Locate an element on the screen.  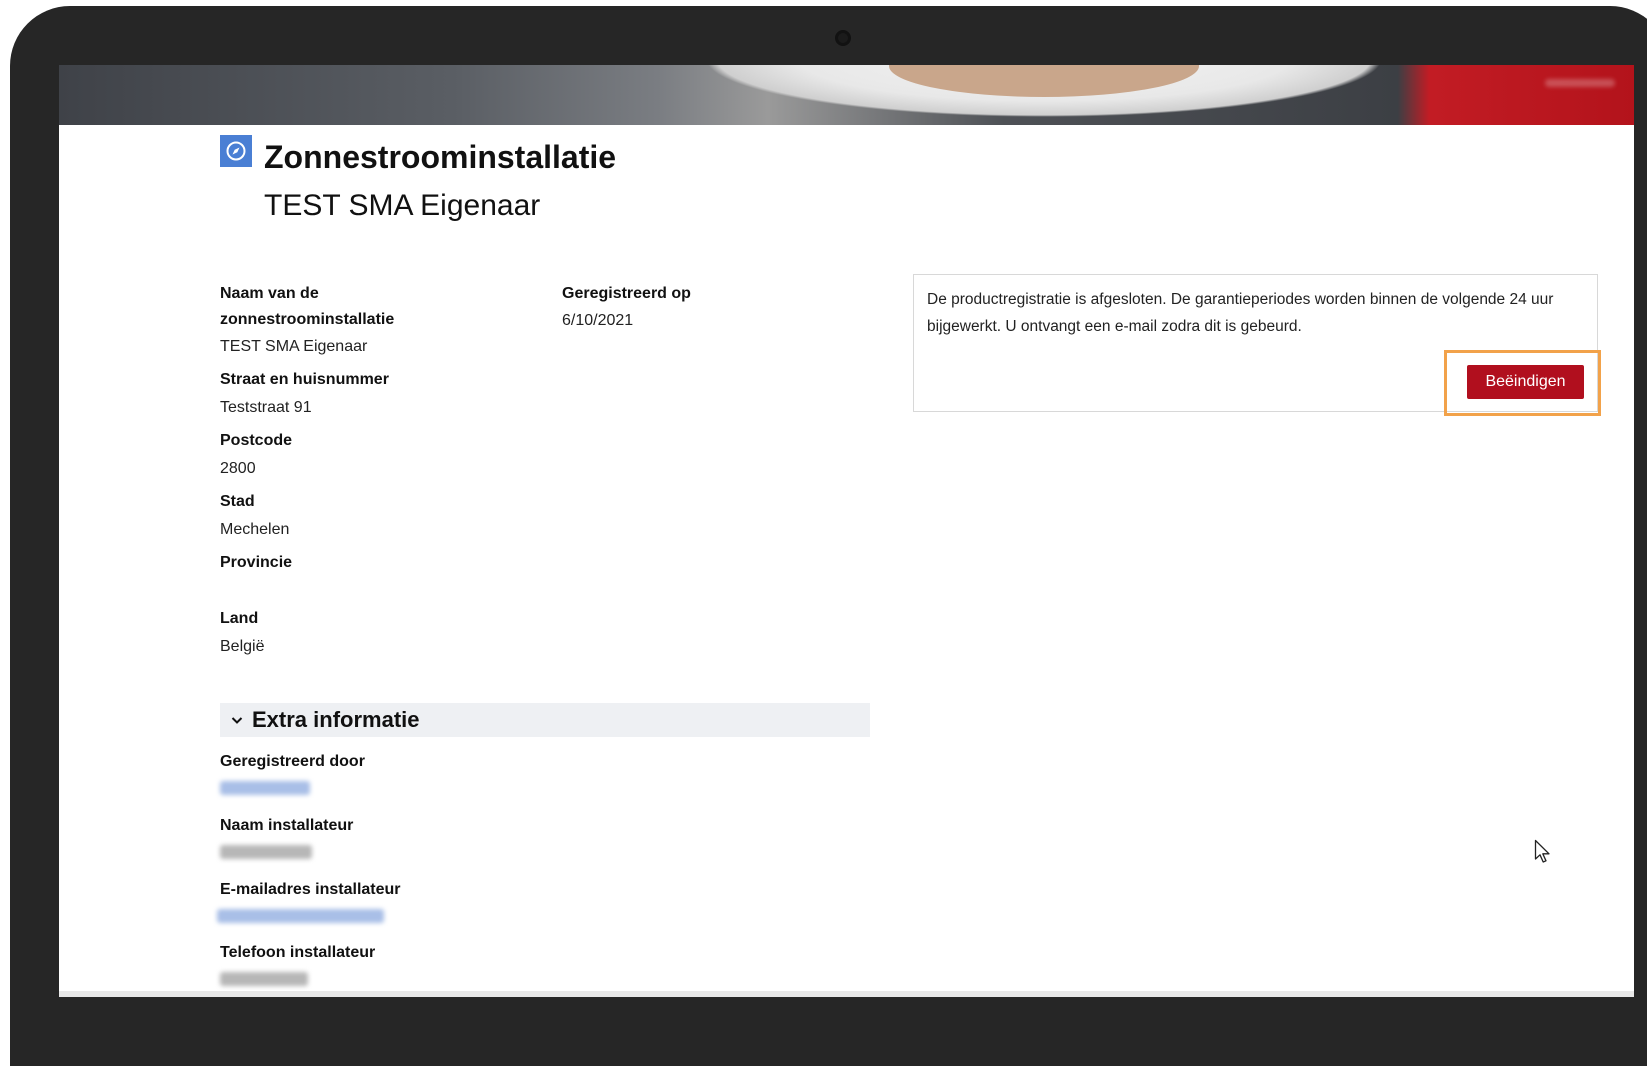
registered-on-label: Geregistreerd op is located at coordinates (626, 293).